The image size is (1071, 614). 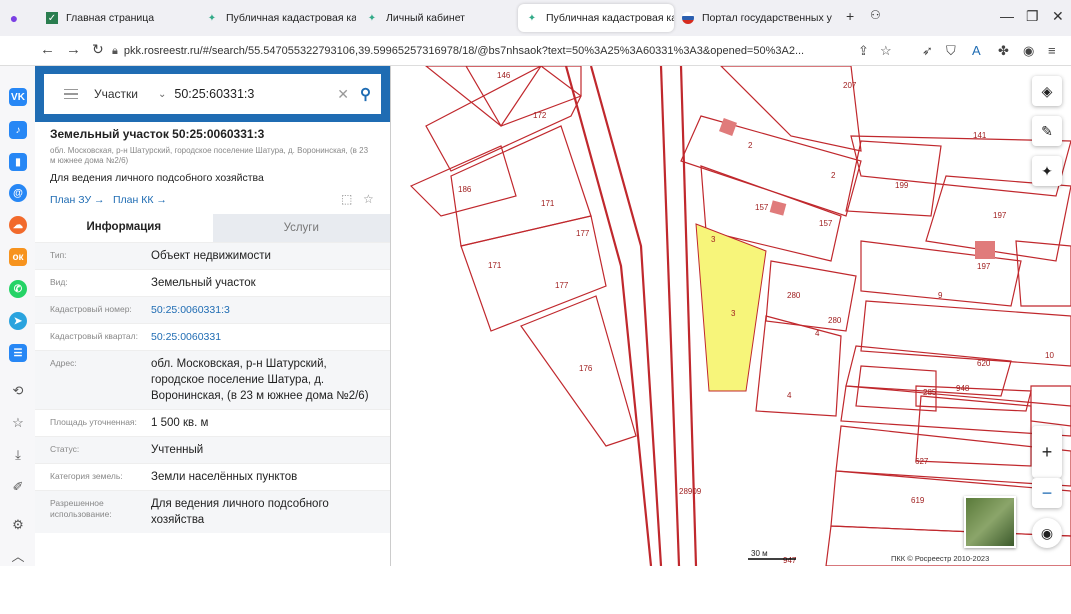 What do you see at coordinates (17, 18) in the screenshot?
I see `browser-logo-icon: ●` at bounding box center [17, 18].